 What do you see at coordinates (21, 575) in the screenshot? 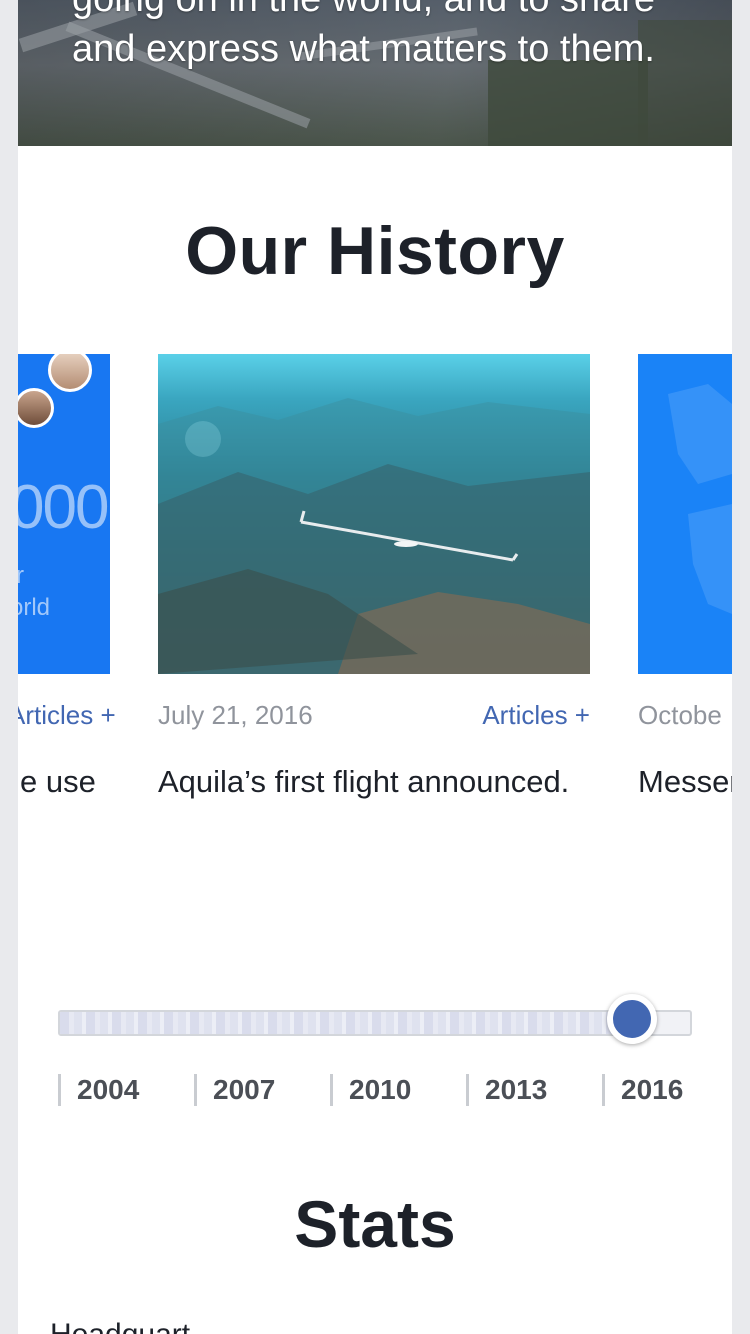
I see `card-image-text: r` at bounding box center [21, 575].